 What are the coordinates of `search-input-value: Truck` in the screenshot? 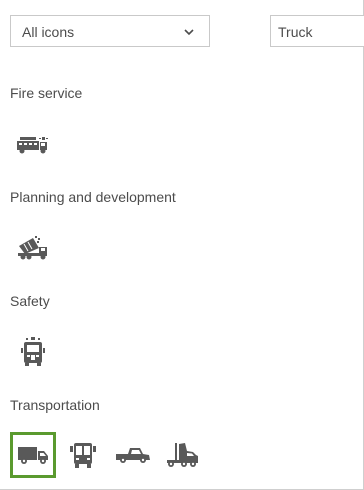 It's located at (295, 32).